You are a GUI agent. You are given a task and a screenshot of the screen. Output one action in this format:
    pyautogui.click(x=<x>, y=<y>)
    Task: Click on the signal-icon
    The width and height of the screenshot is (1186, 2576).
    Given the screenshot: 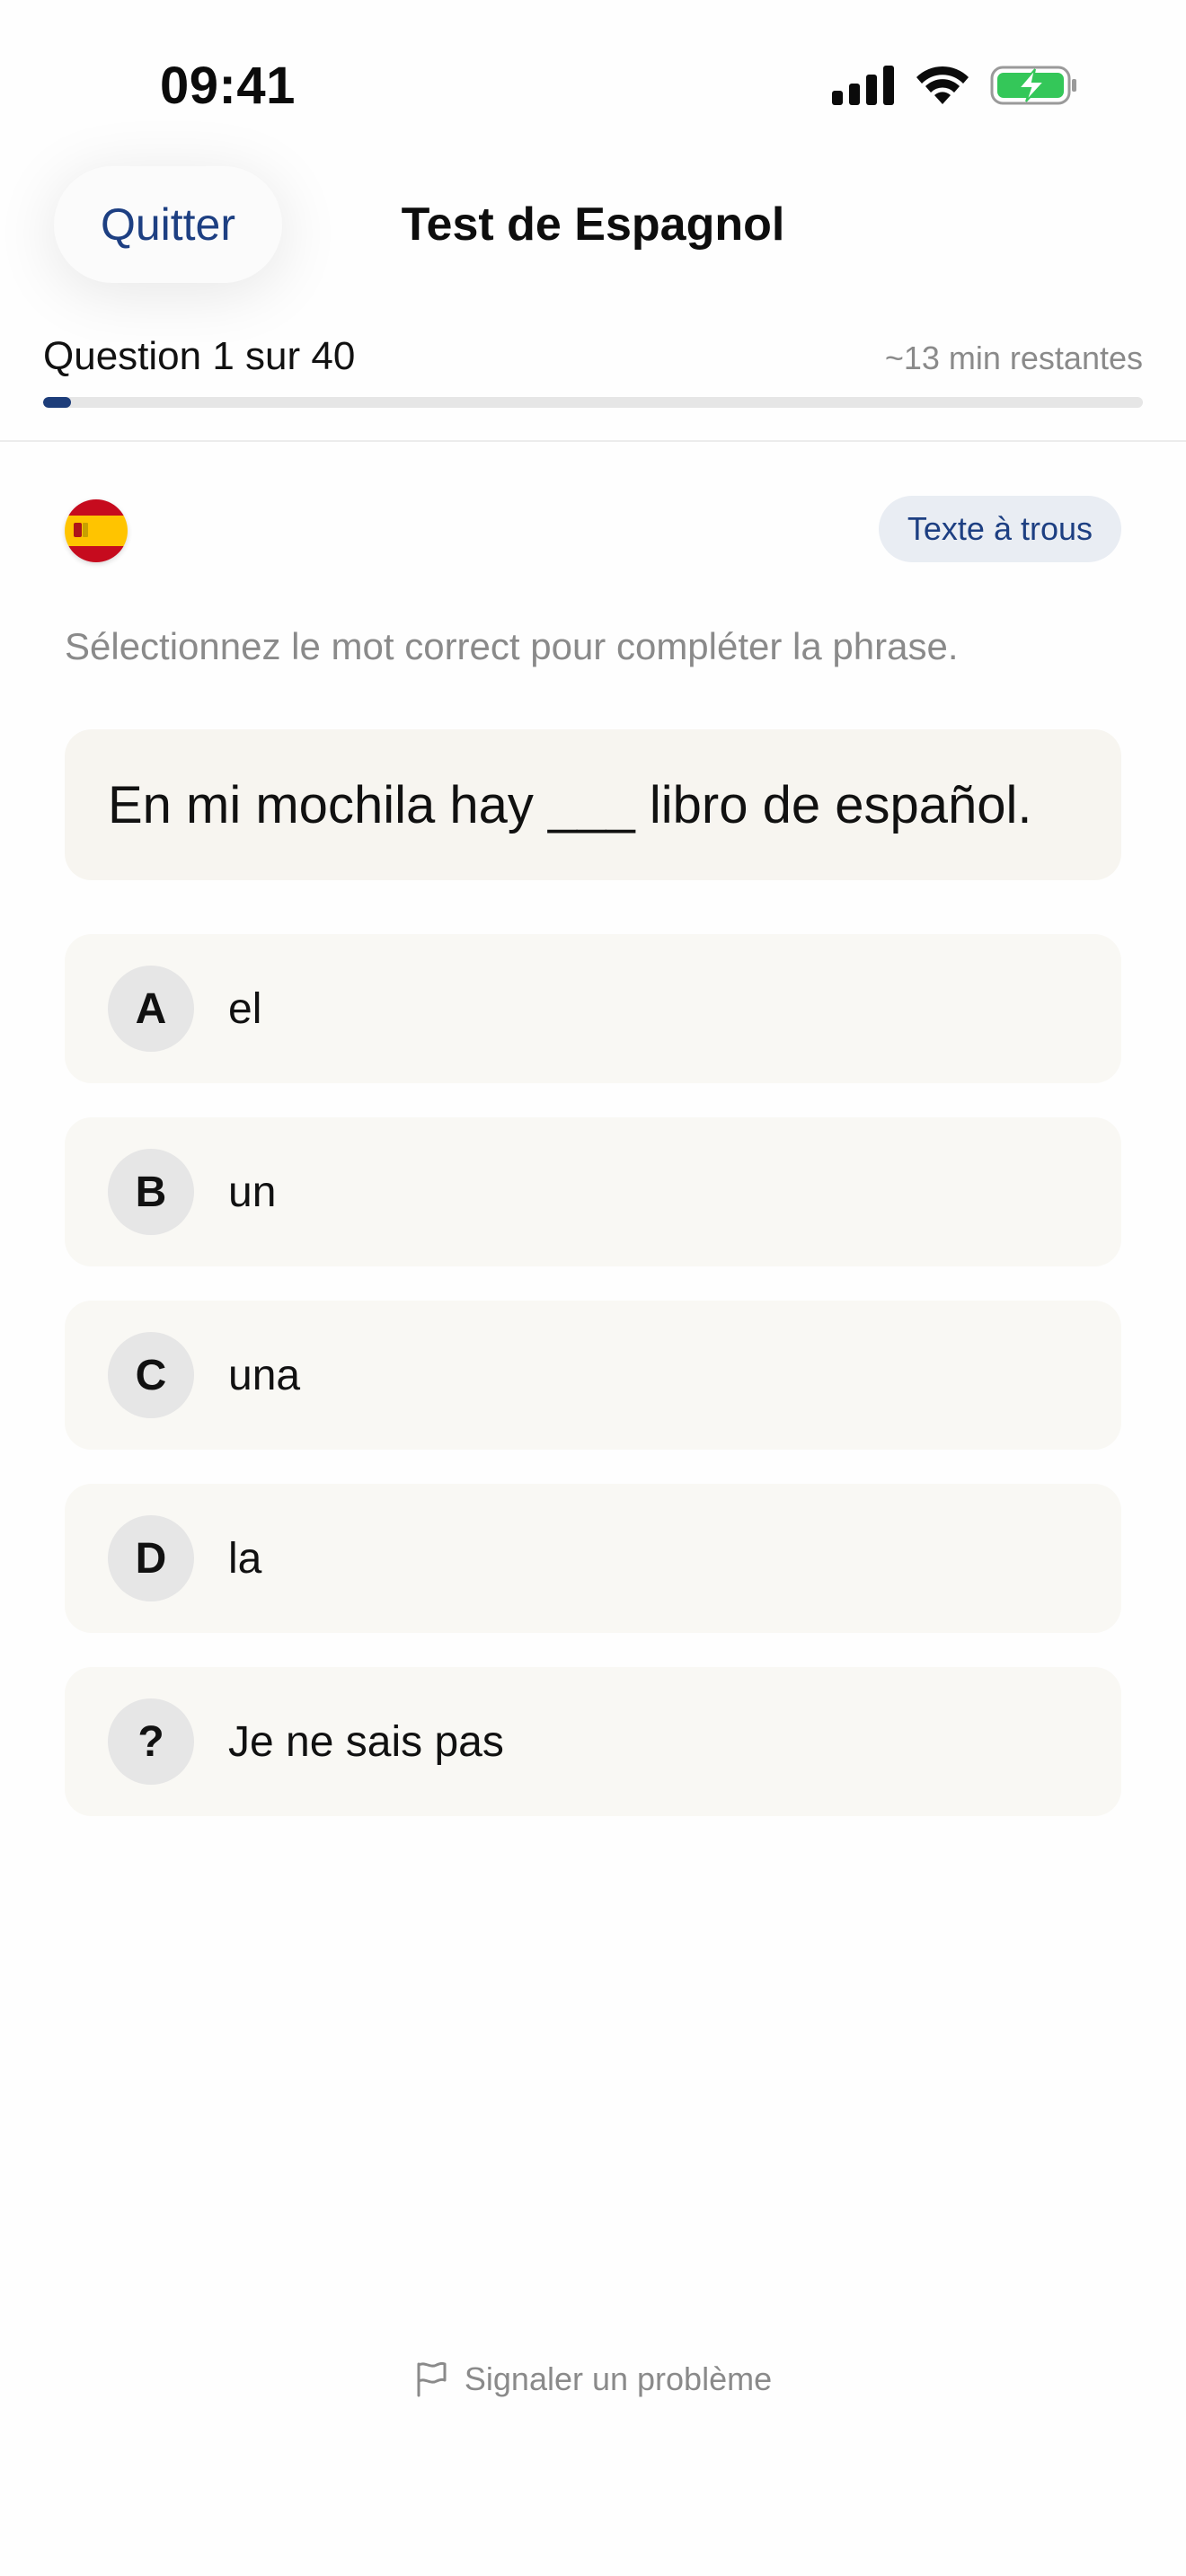 What is the action you would take?
    pyautogui.click(x=863, y=85)
    